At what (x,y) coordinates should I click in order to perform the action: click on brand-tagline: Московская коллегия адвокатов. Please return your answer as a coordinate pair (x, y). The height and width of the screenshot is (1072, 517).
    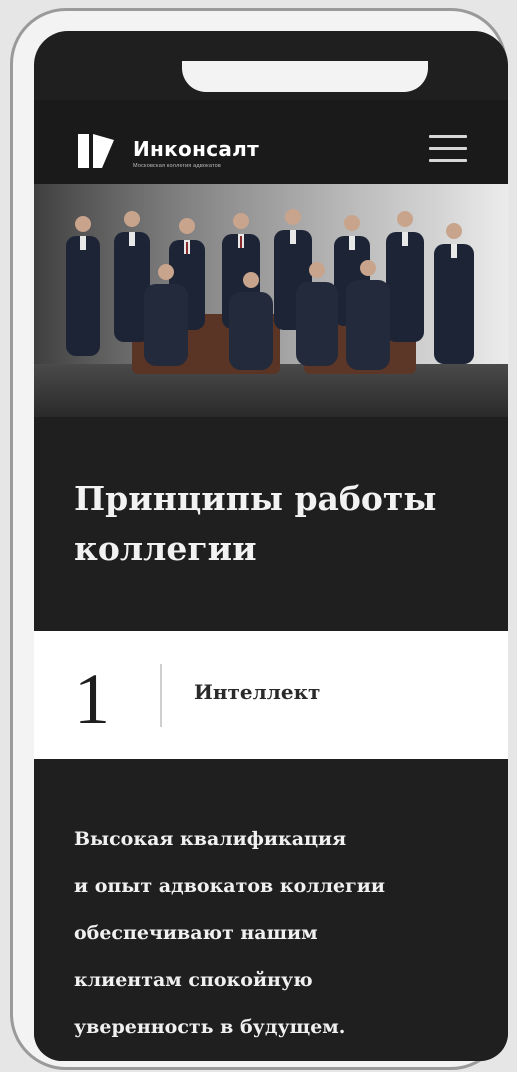
    Looking at the image, I should click on (177, 166).